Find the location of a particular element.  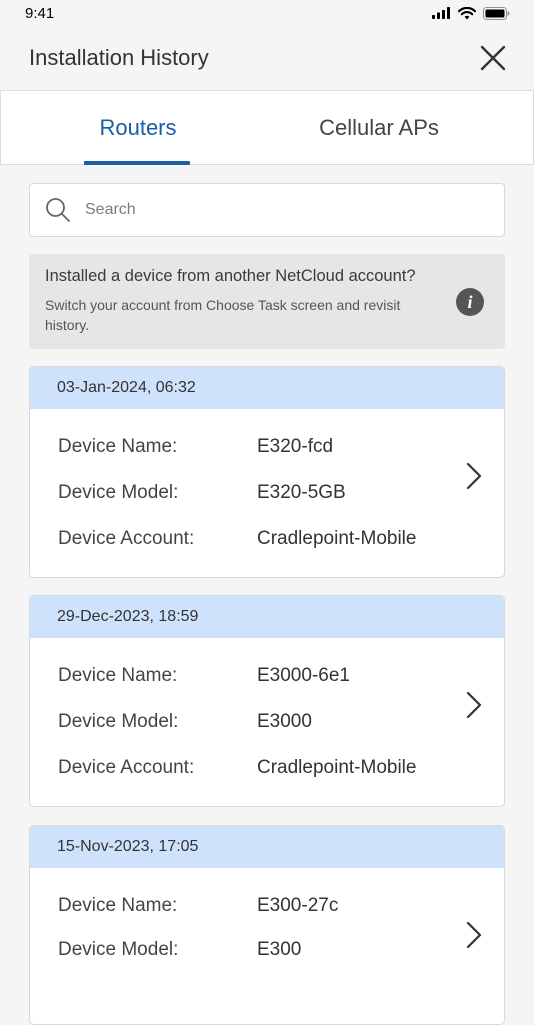

status-bar: 9:41 is located at coordinates (267, 13).